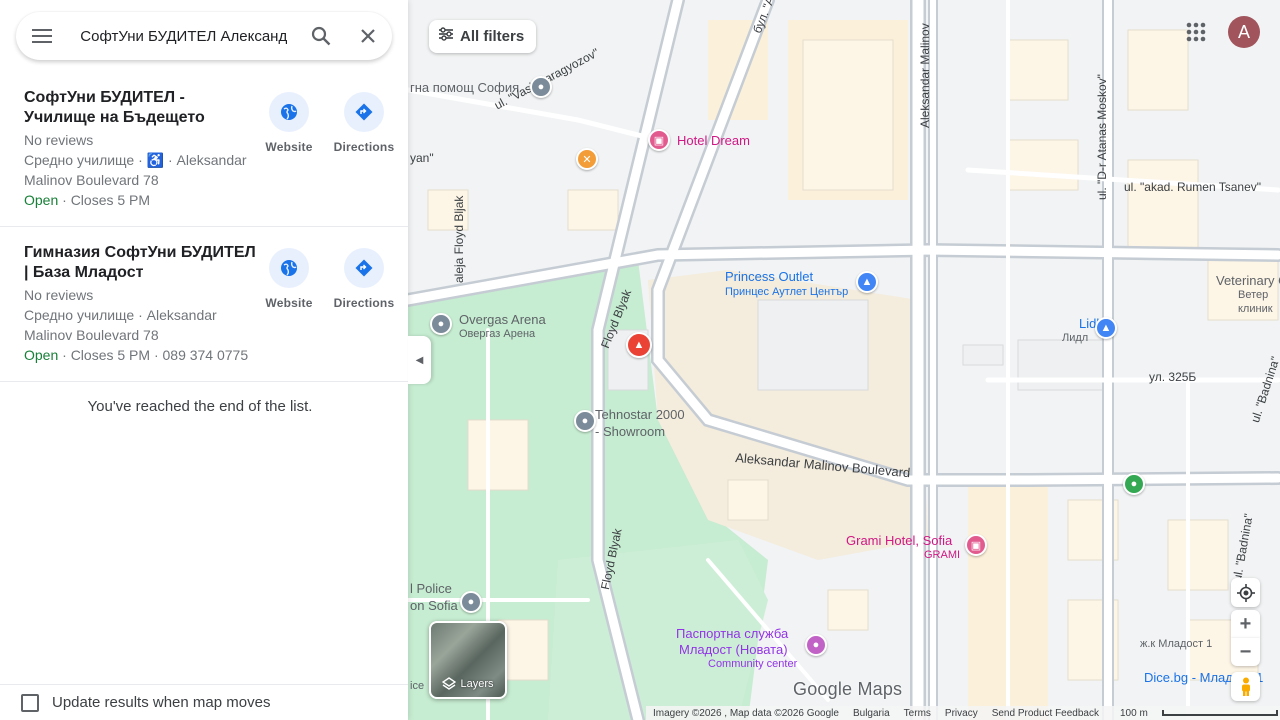 Image resolution: width=1280 pixels, height=720 pixels. Describe the element at coordinates (1173, 377) in the screenshot. I see `map-label-ul325: ул. 325Б` at that location.